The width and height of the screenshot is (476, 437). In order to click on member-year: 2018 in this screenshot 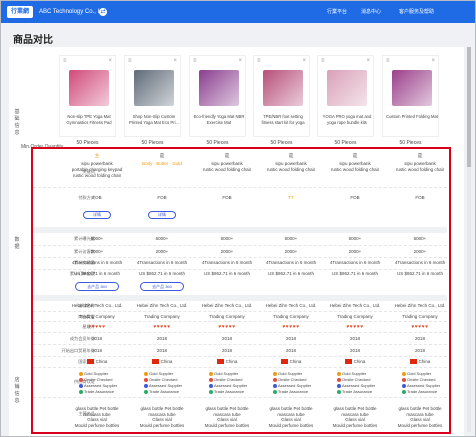, I will do `click(96, 338)`.